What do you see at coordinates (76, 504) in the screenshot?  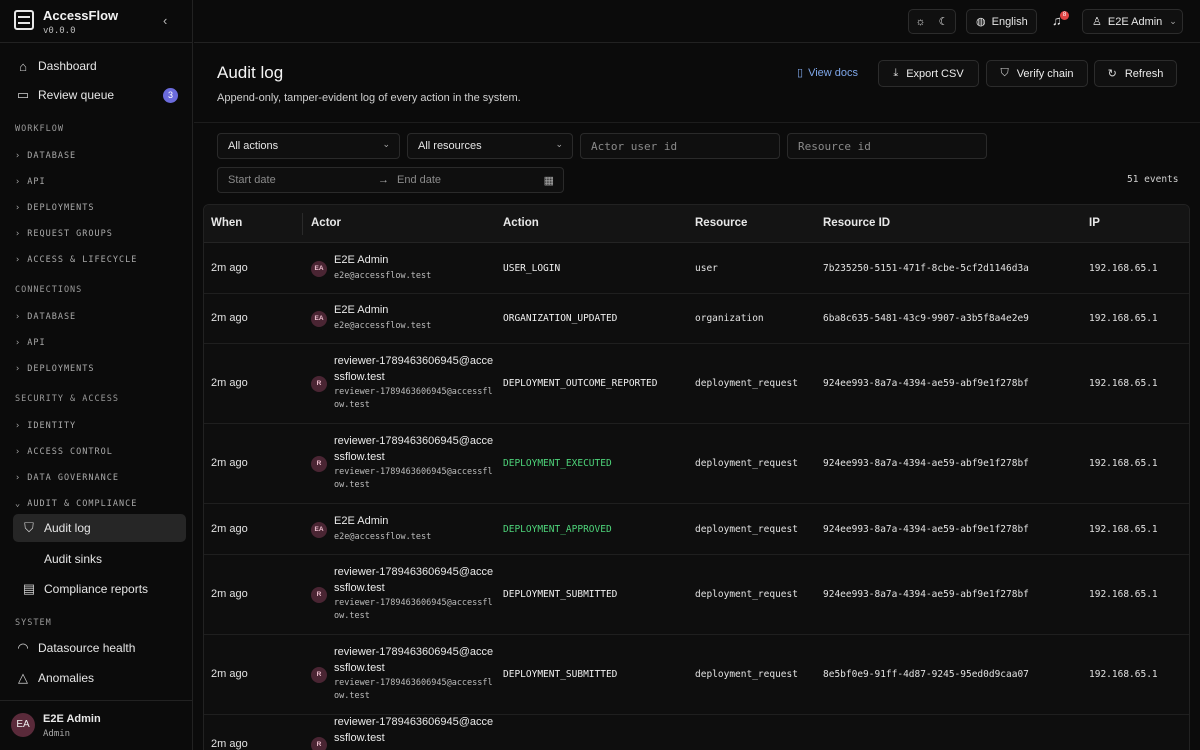 I see `group-audit-compliance: ⌄ AUDIT & COMPLIANCE` at bounding box center [76, 504].